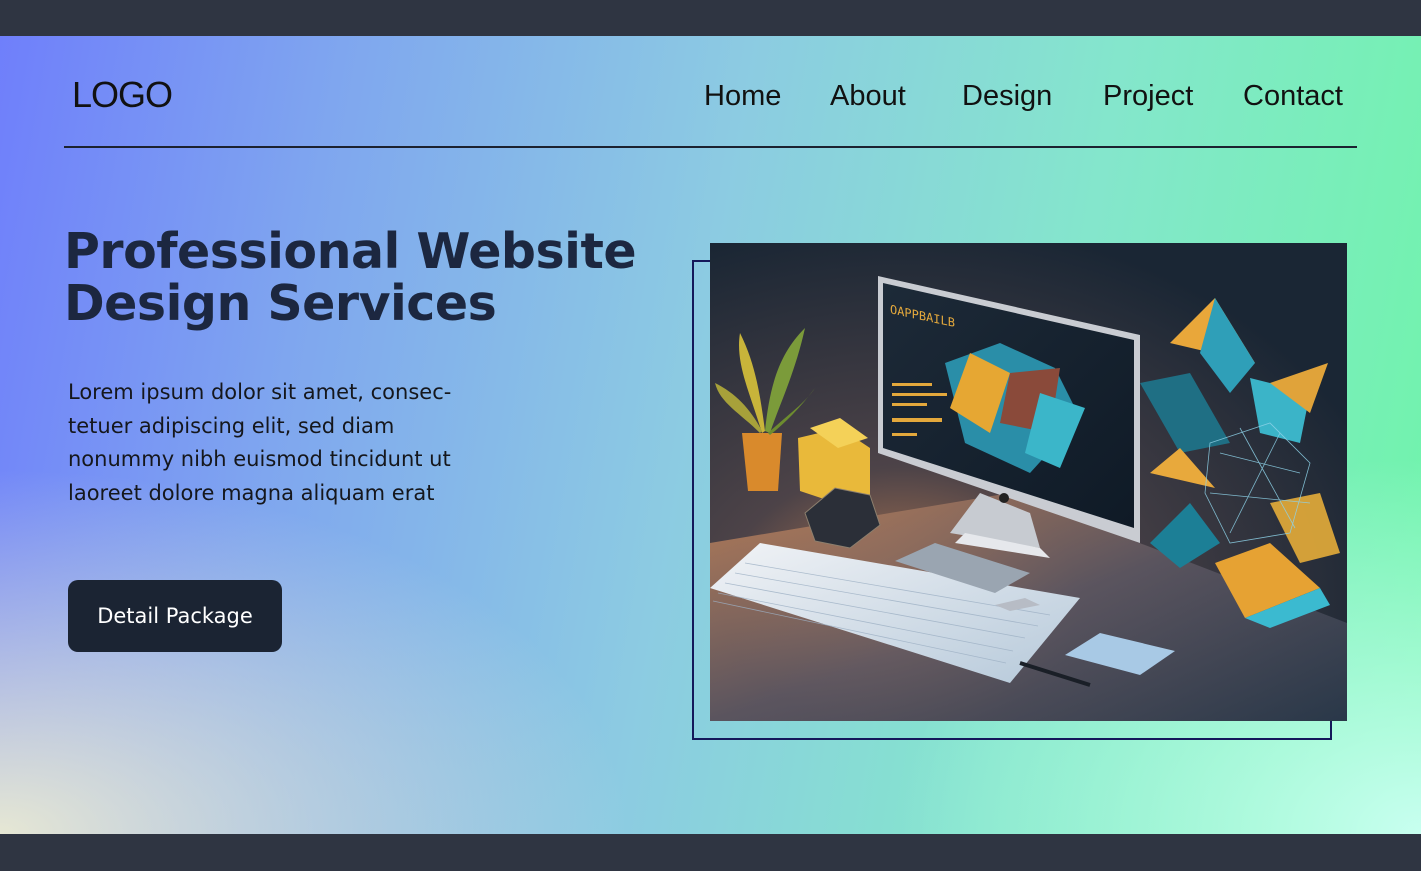 This screenshot has height=871, width=1421. Describe the element at coordinates (710, 852) in the screenshot. I see `bottom-bar` at that location.